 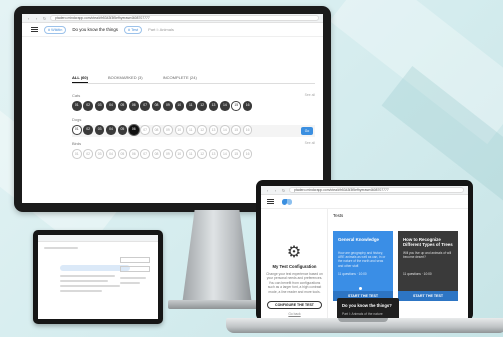 What do you see at coordinates (287, 201) in the screenshot?
I see `app-logo` at bounding box center [287, 201].